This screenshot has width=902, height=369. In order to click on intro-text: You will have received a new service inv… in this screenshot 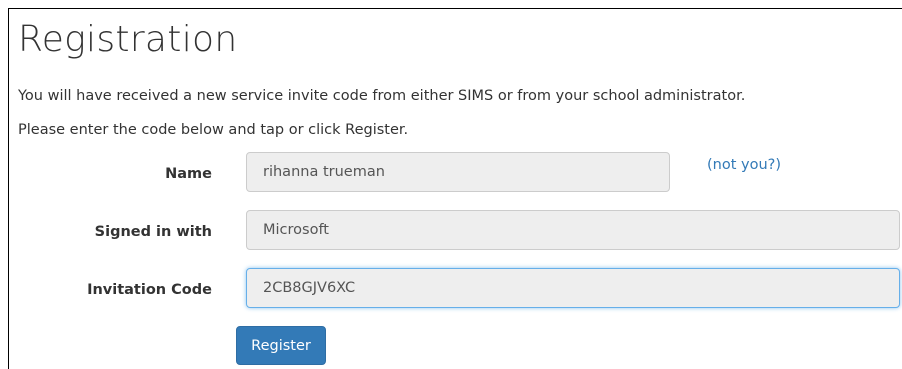, I will do `click(382, 96)`.